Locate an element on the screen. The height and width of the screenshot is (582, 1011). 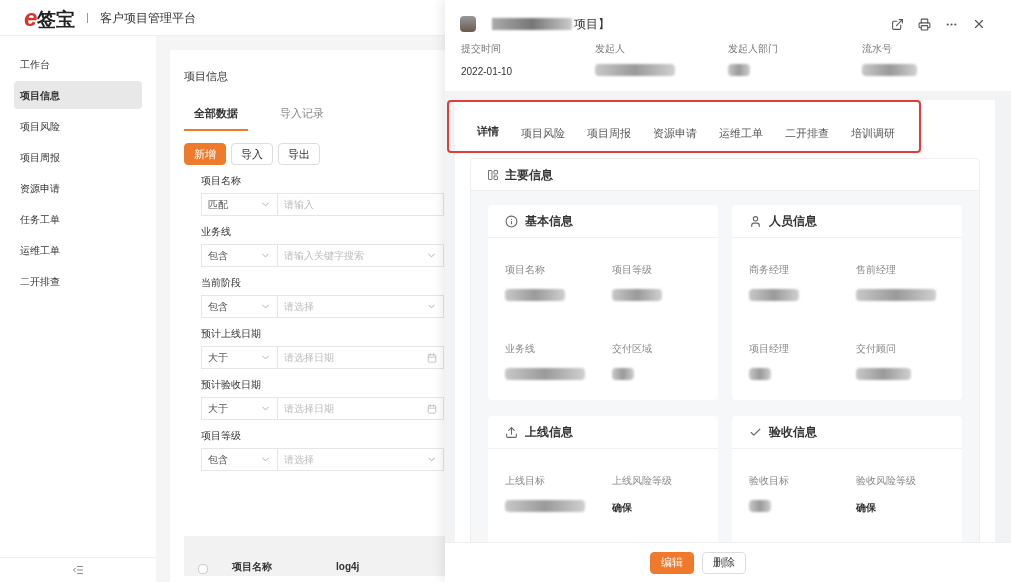
sidebar-item: 运维工单 is located at coordinates (78, 250).